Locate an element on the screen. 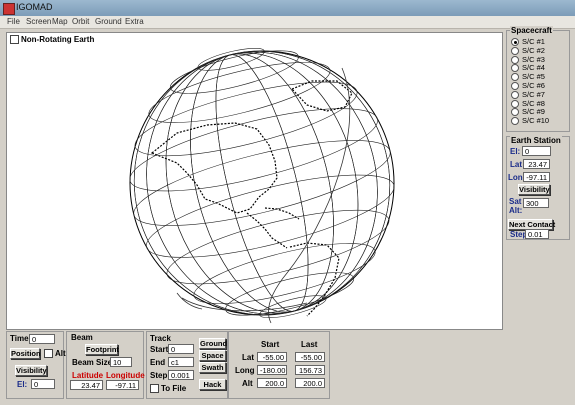 Image resolution: width=575 pixels, height=405 pixels. latitude-field: 23.47 is located at coordinates (86, 385).